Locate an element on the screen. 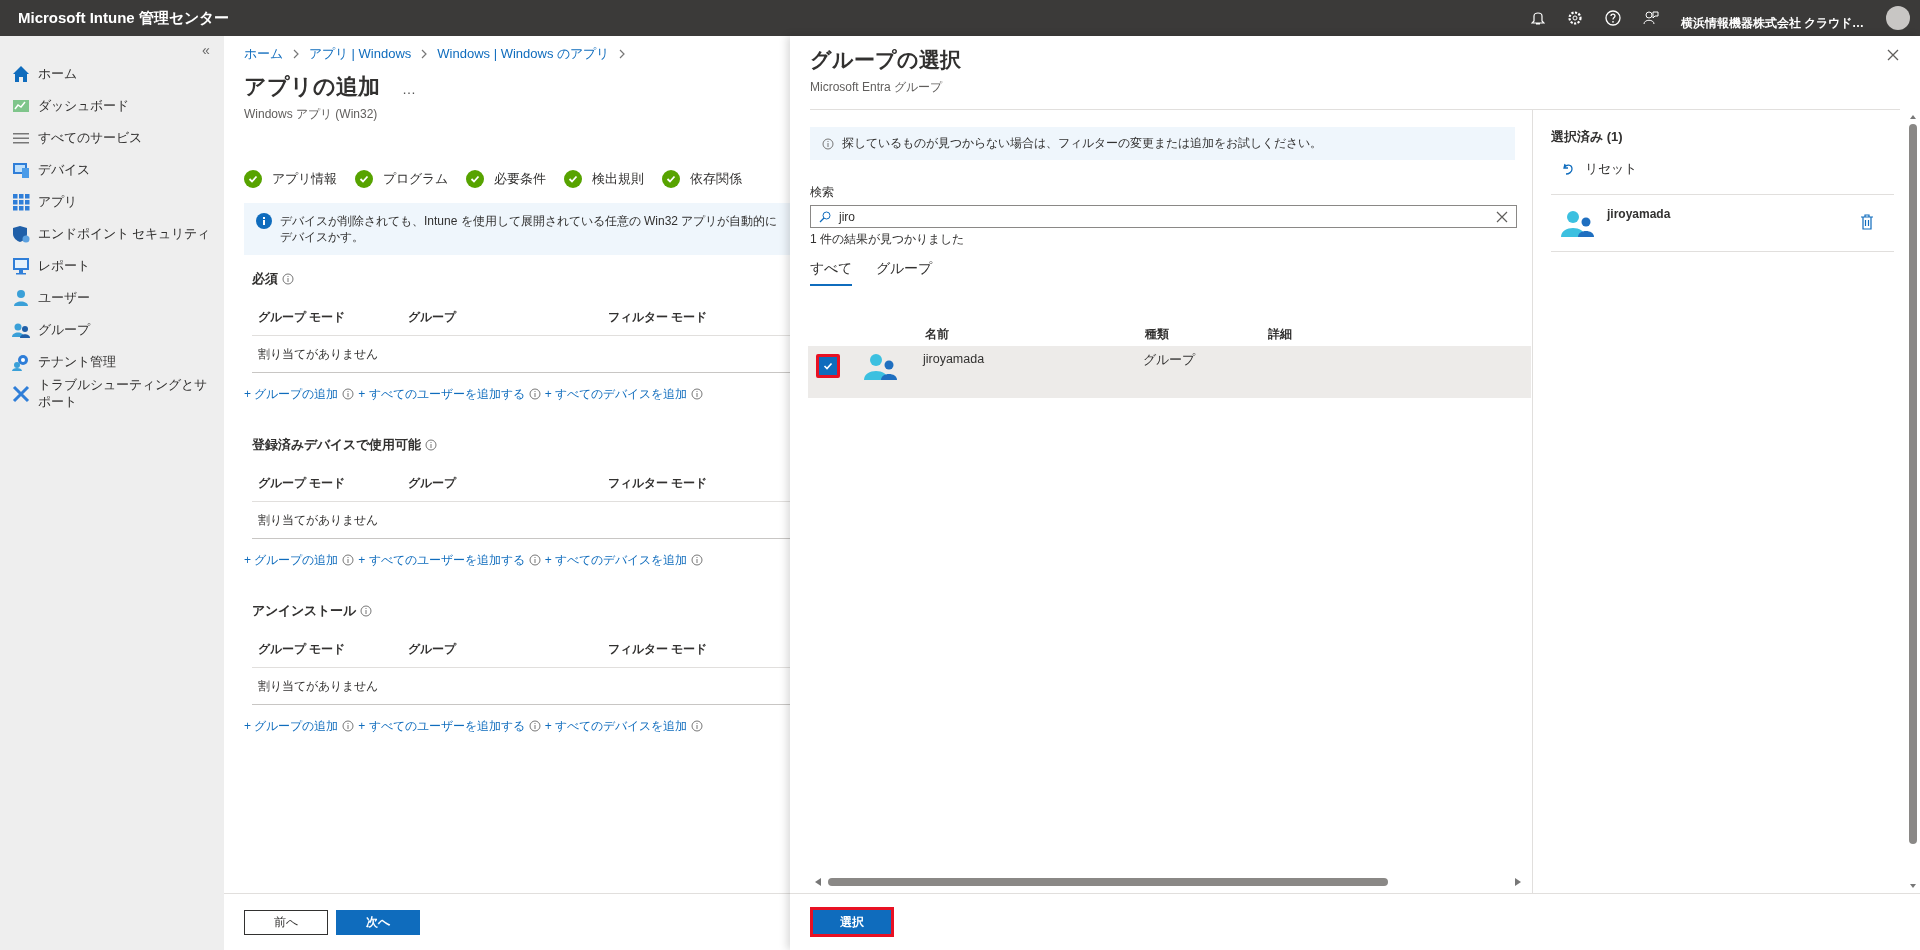  tools-icon is located at coordinates (21, 394).